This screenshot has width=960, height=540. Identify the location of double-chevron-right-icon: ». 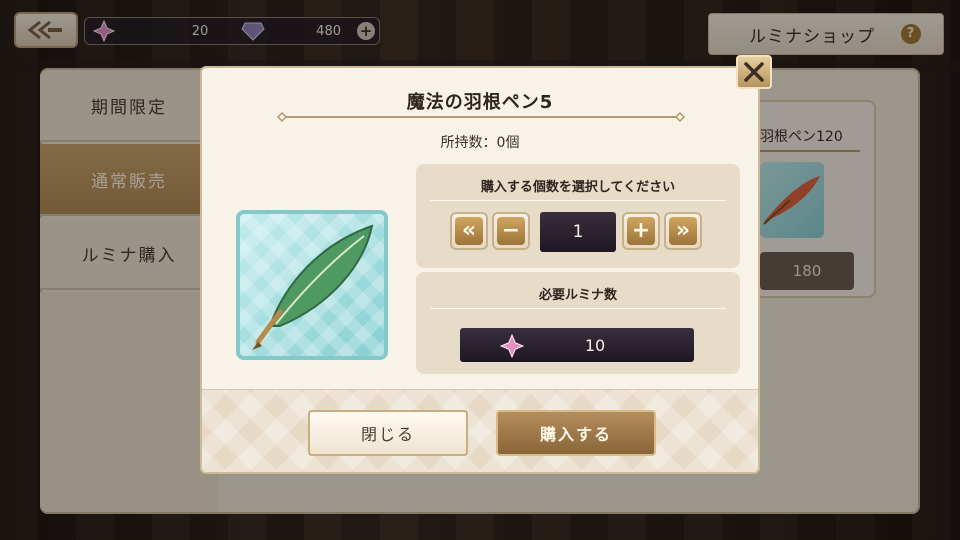
(683, 231).